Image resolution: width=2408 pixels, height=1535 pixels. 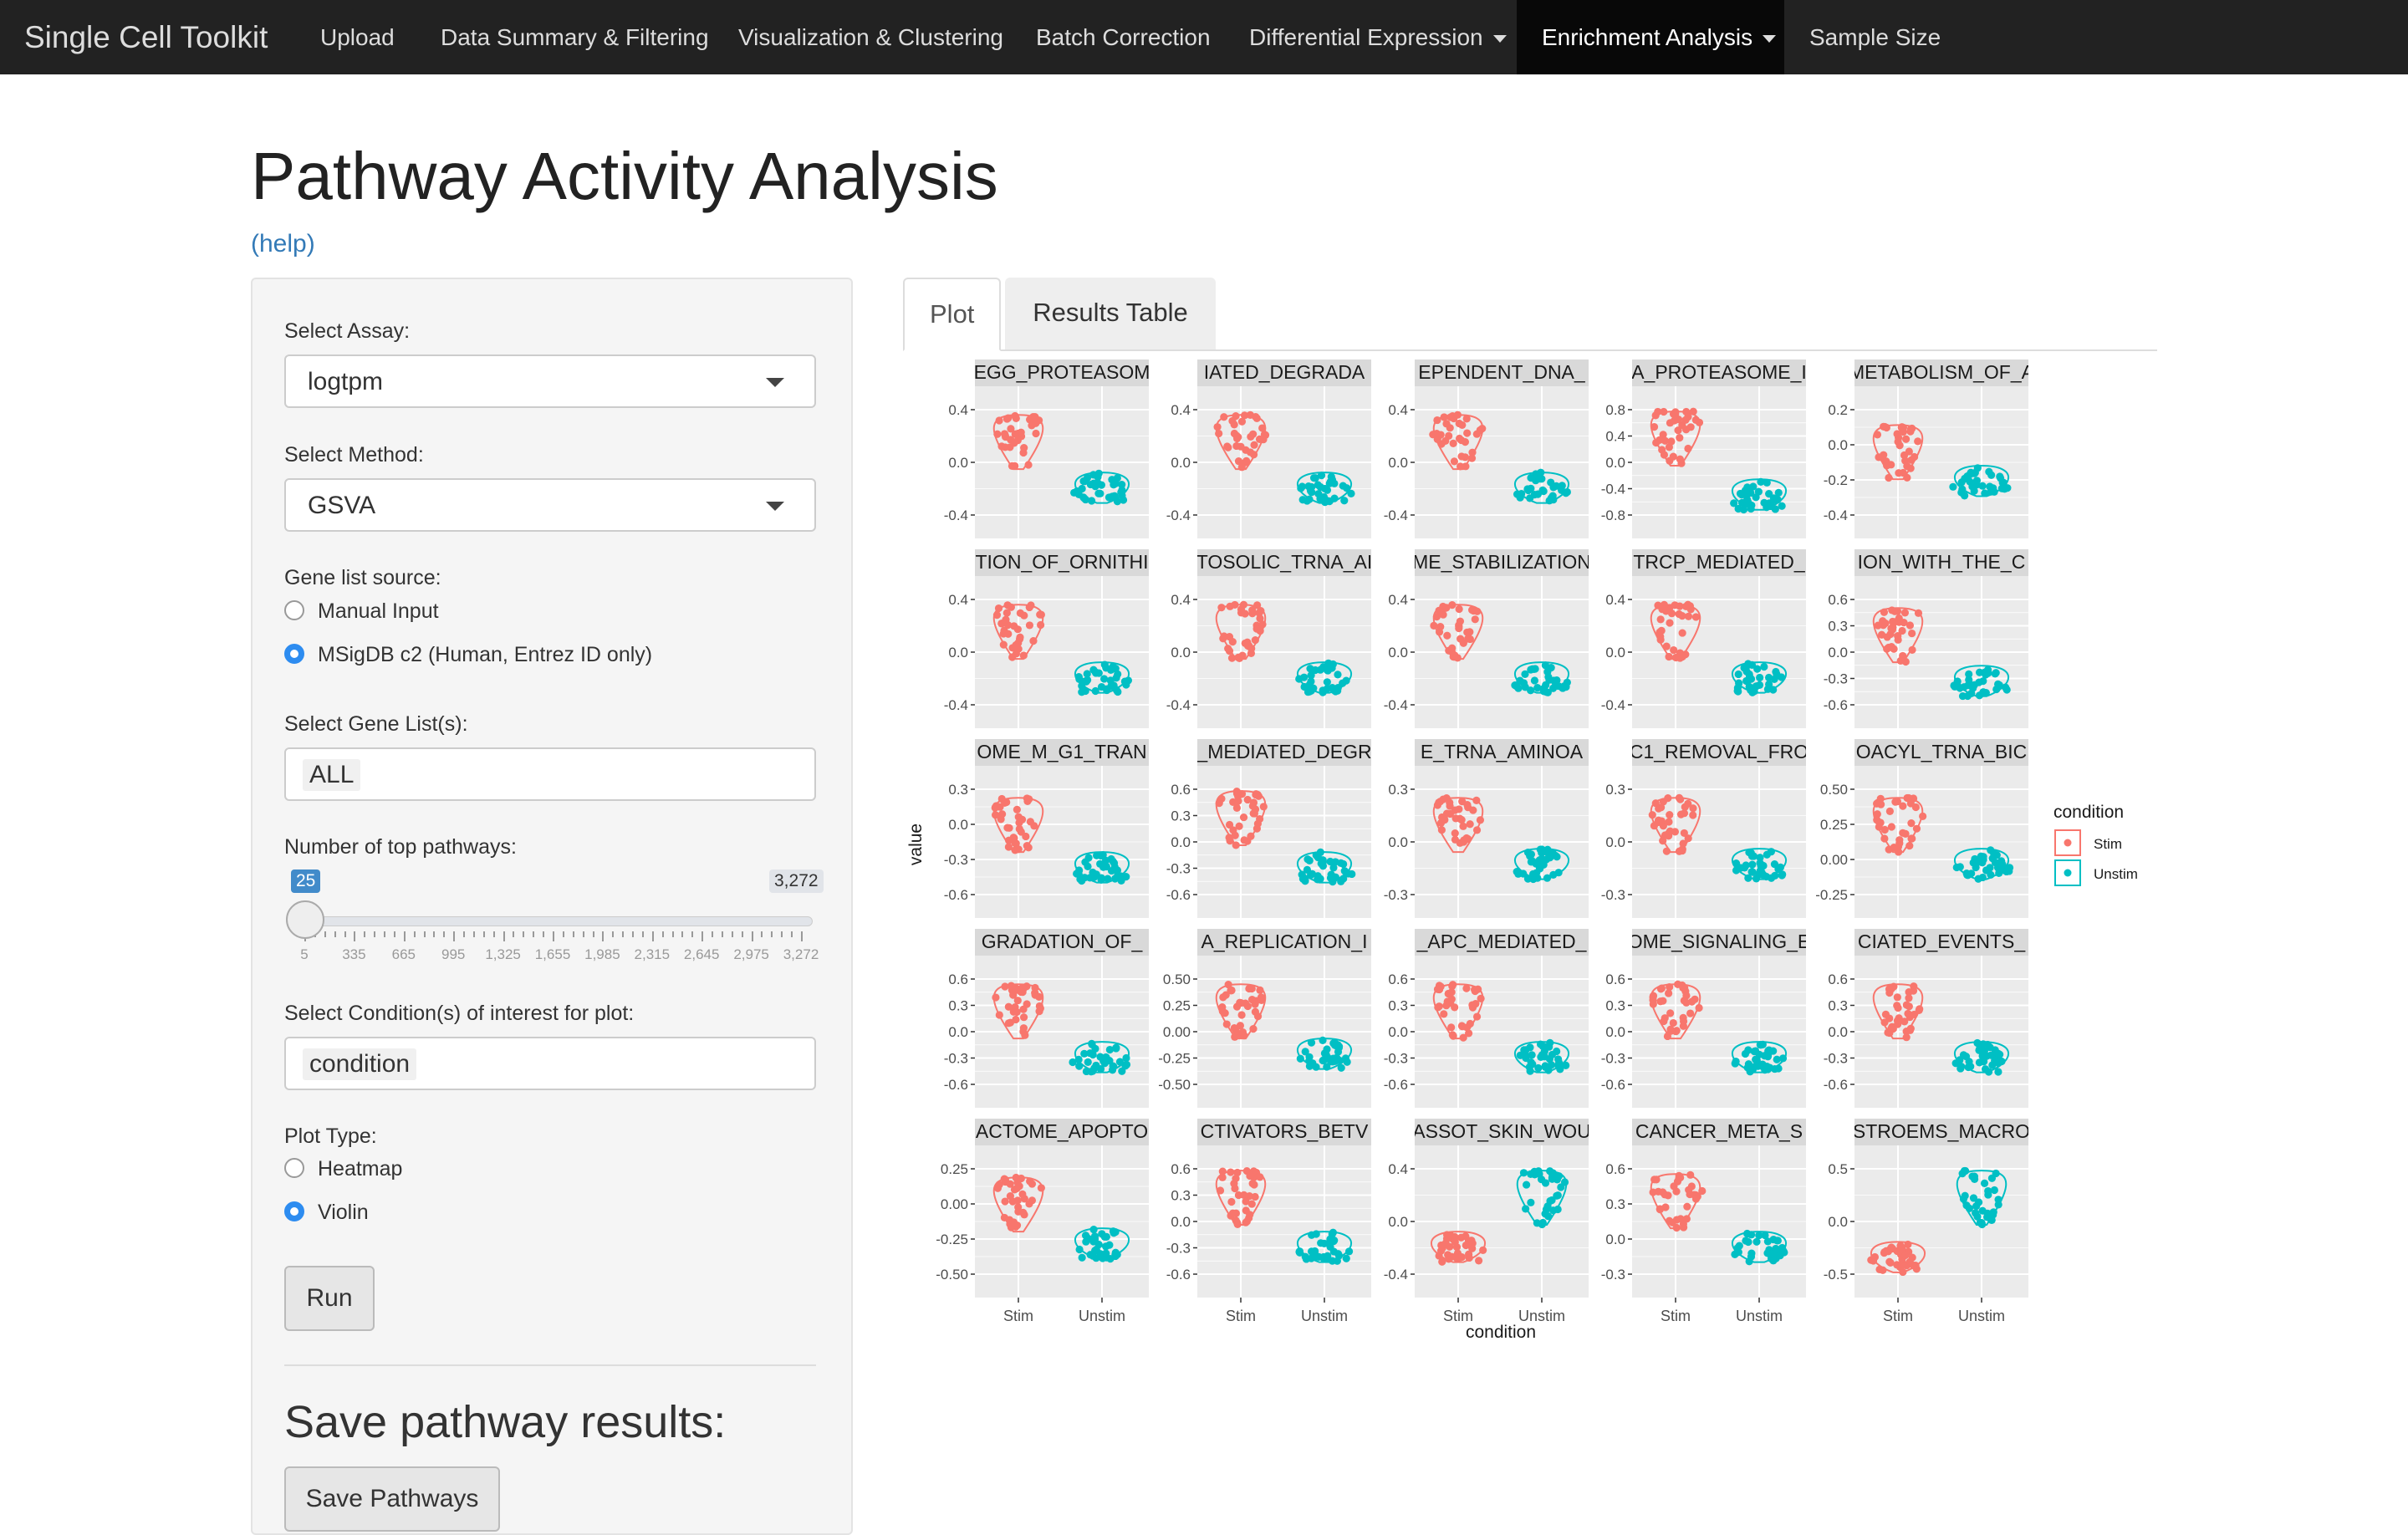 What do you see at coordinates (1378, 37) in the screenshot?
I see `nav-differential-expression: Differential Expression` at bounding box center [1378, 37].